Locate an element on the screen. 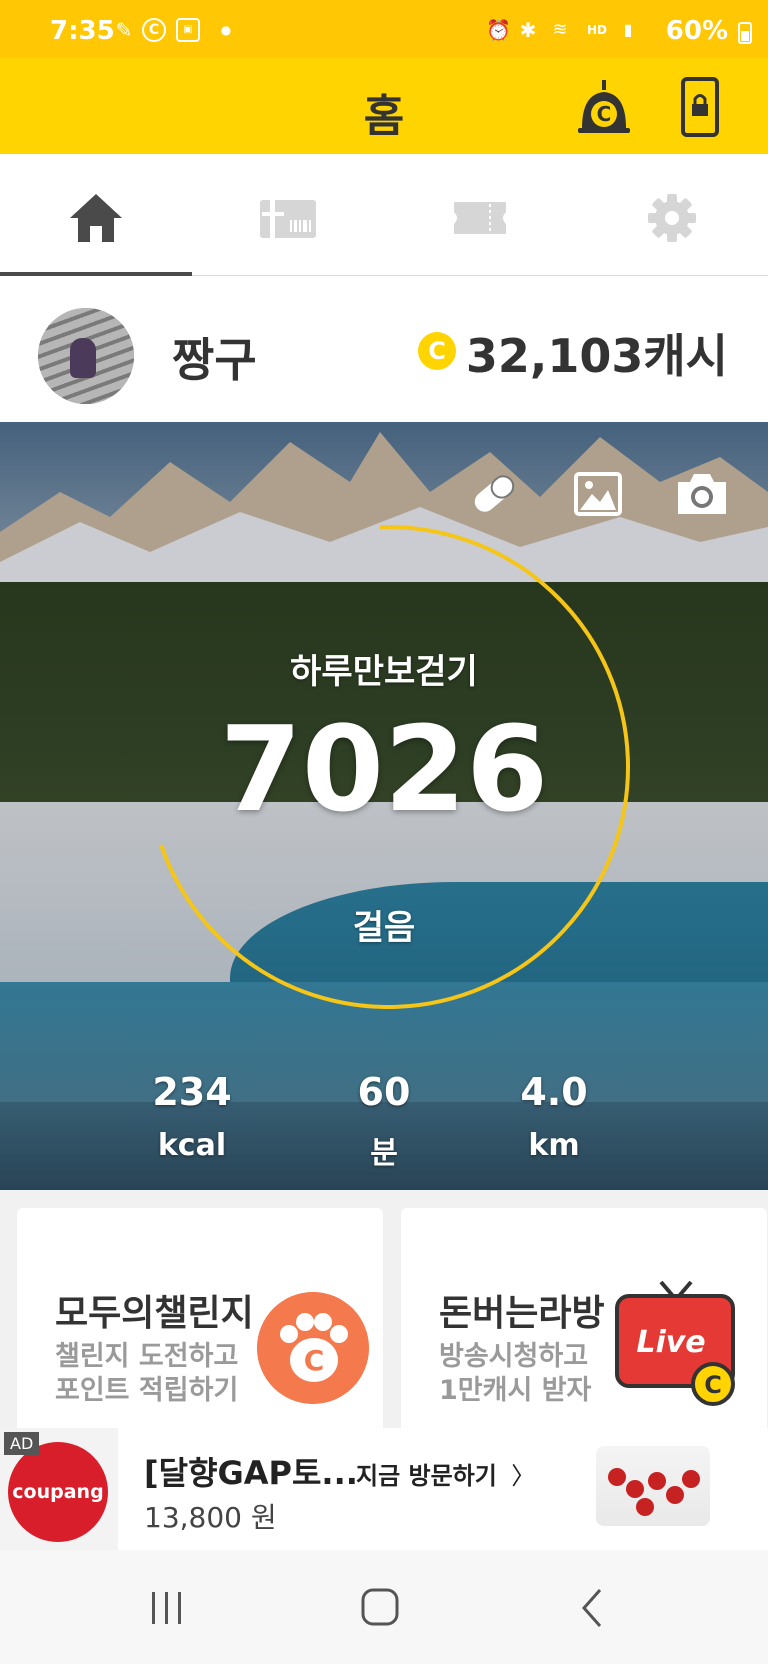  tab-ticket is located at coordinates (480, 215).